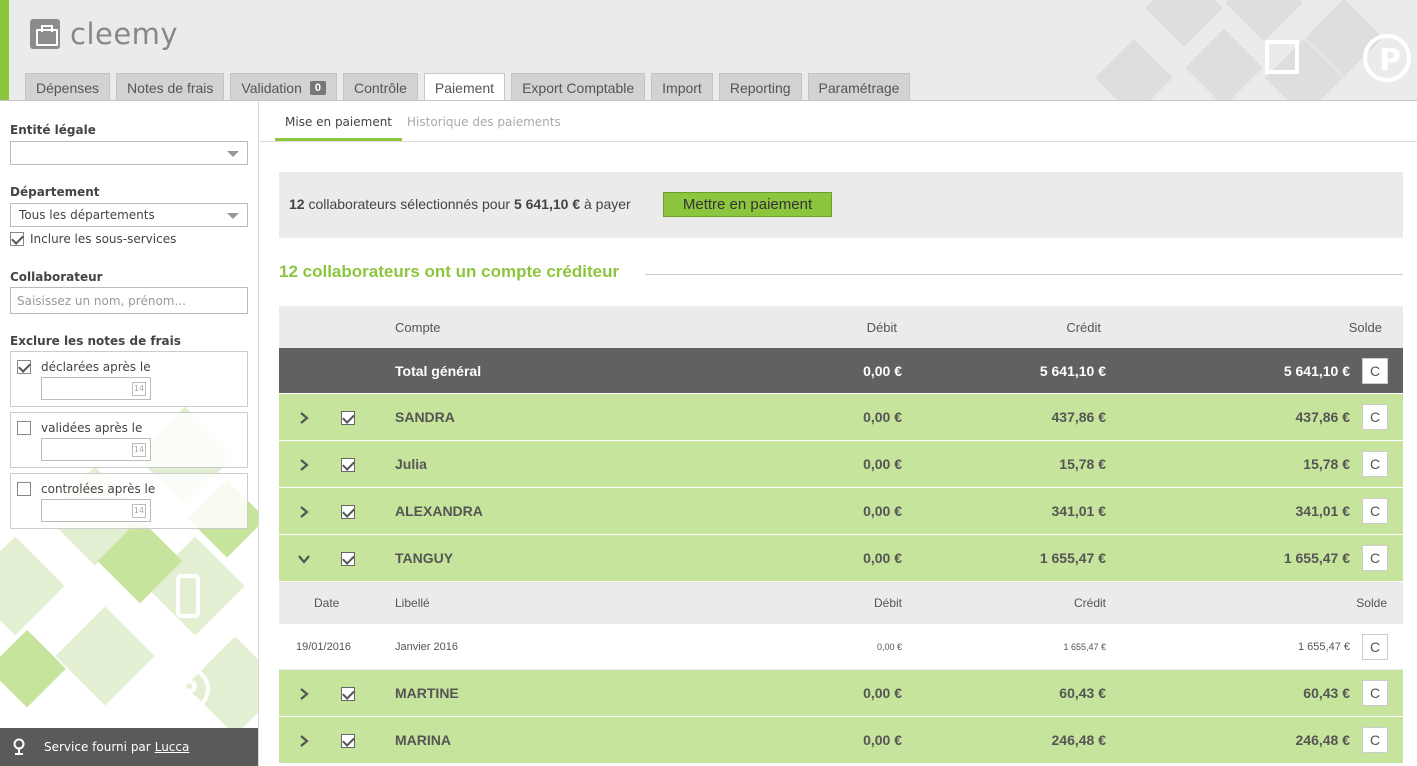 The height and width of the screenshot is (766, 1417). What do you see at coordinates (1083, 327) in the screenshot?
I see `header-credit: Crédit` at bounding box center [1083, 327].